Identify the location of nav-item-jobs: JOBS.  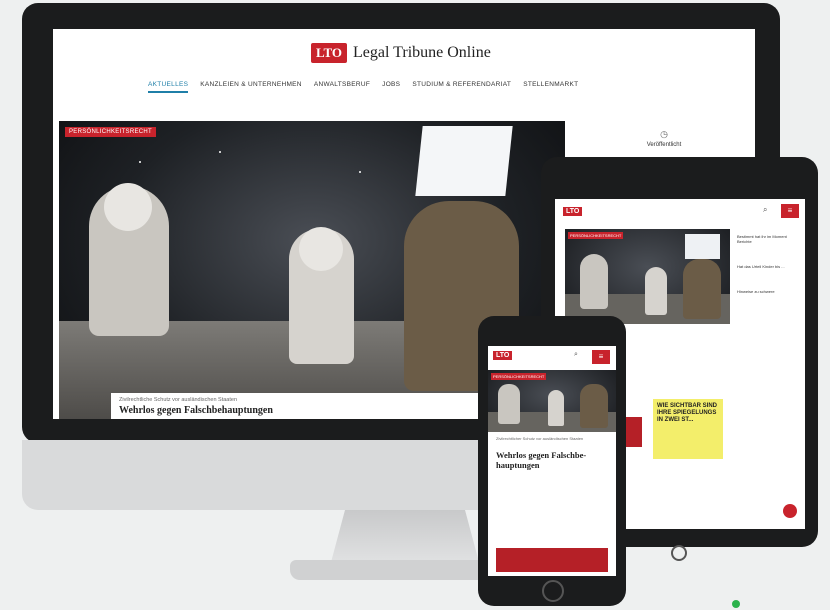
(391, 87).